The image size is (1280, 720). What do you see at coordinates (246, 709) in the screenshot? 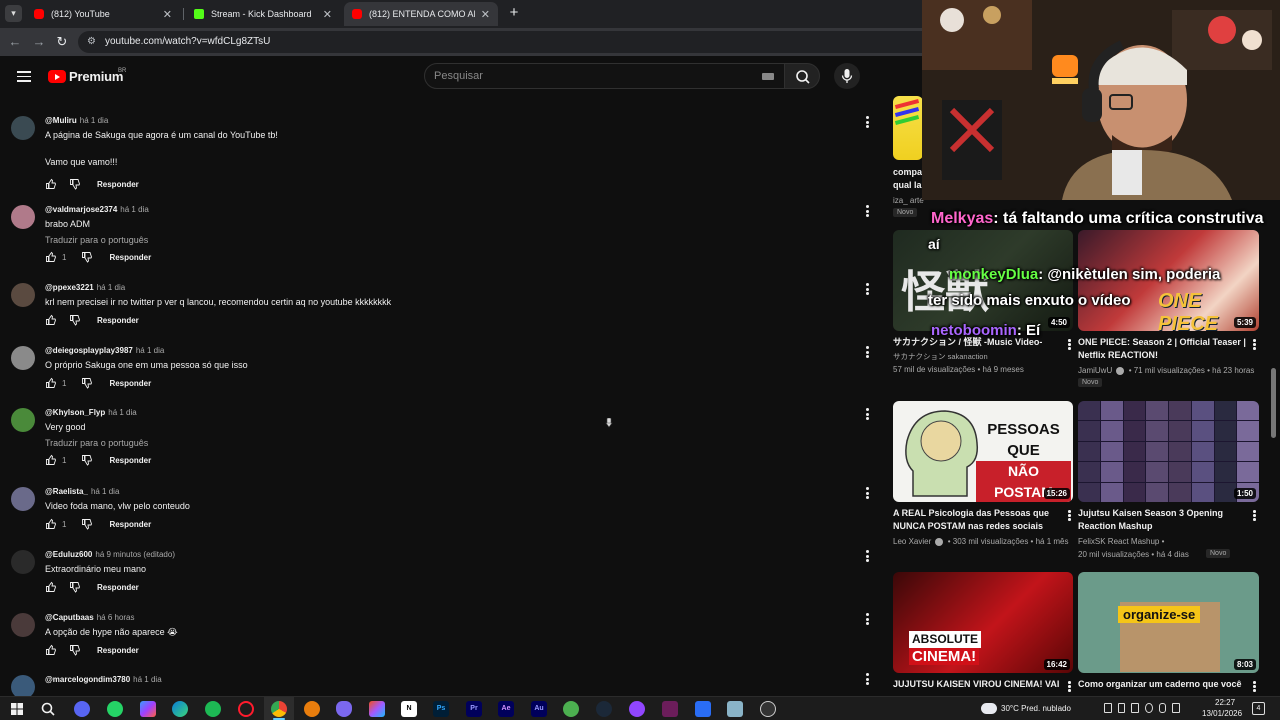
I see `opera-icon` at bounding box center [246, 709].